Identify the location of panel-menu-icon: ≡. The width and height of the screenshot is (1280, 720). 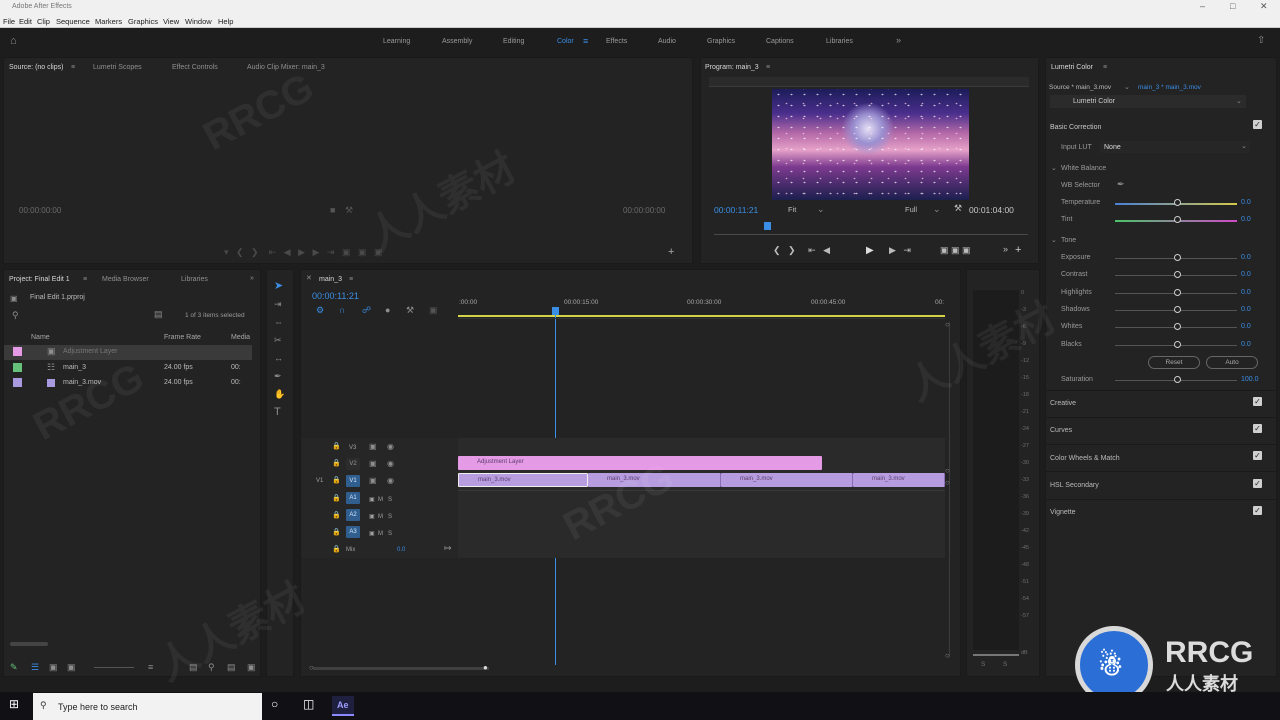
(73, 67).